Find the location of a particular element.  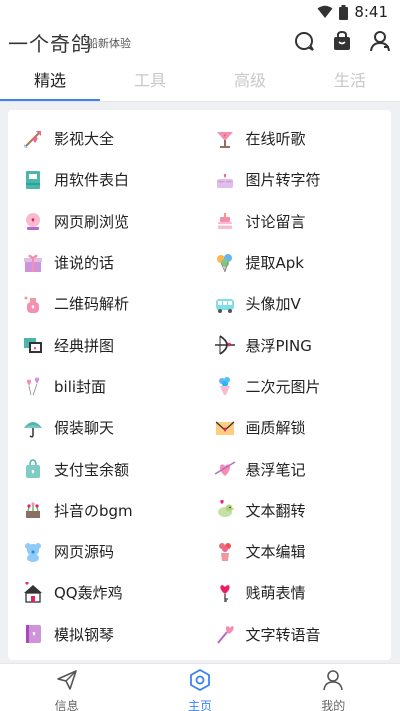

feature-item-label: 悬浮PING is located at coordinates (278, 345).